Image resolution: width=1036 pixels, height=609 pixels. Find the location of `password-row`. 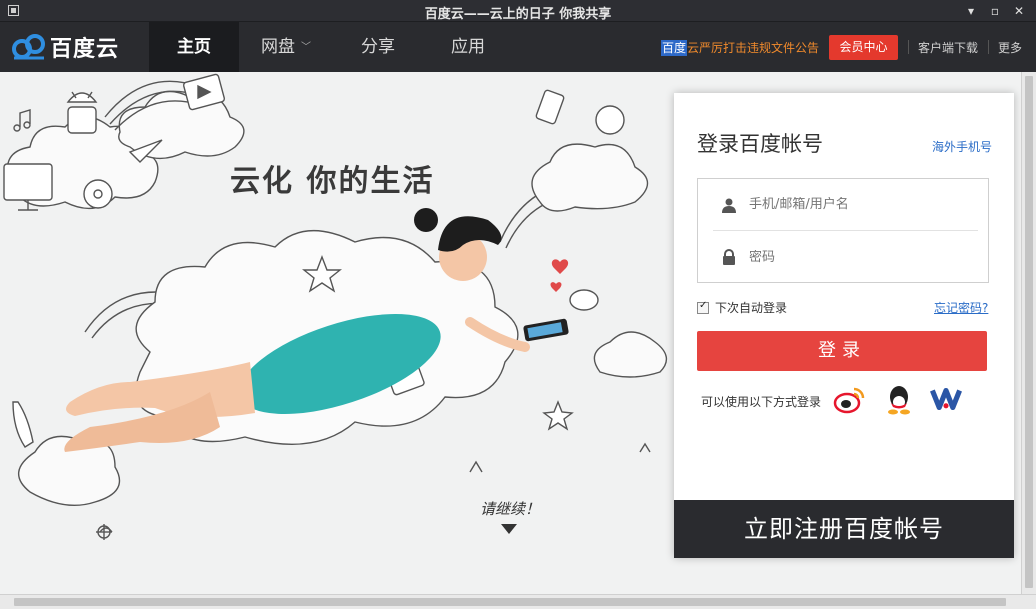

password-row is located at coordinates (845, 257).